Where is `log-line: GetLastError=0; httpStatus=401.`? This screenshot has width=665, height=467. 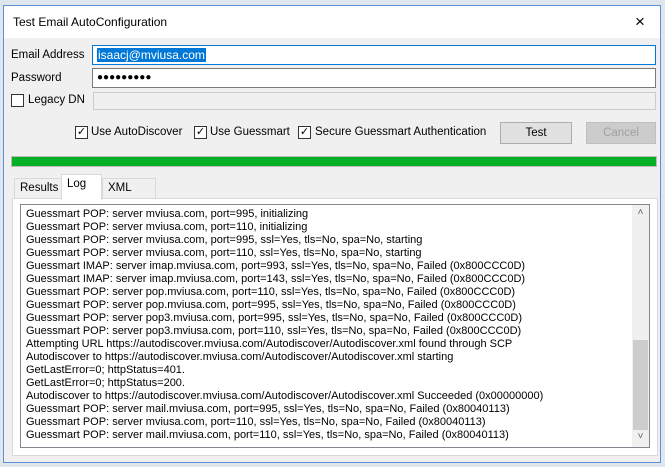 log-line: GetLastError=0; httpStatus=401. is located at coordinates (105, 370).